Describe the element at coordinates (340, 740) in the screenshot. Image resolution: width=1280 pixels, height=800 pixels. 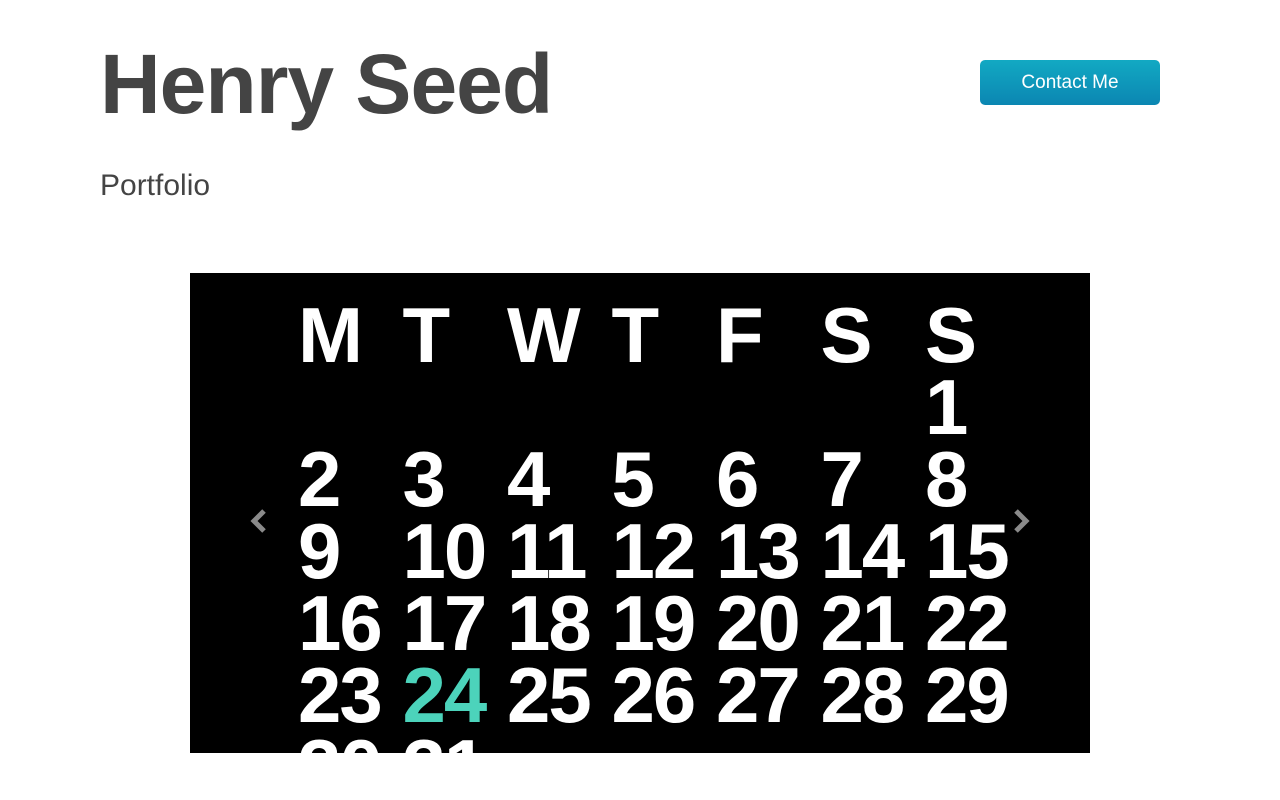
I see `calendar-day: 30` at that location.